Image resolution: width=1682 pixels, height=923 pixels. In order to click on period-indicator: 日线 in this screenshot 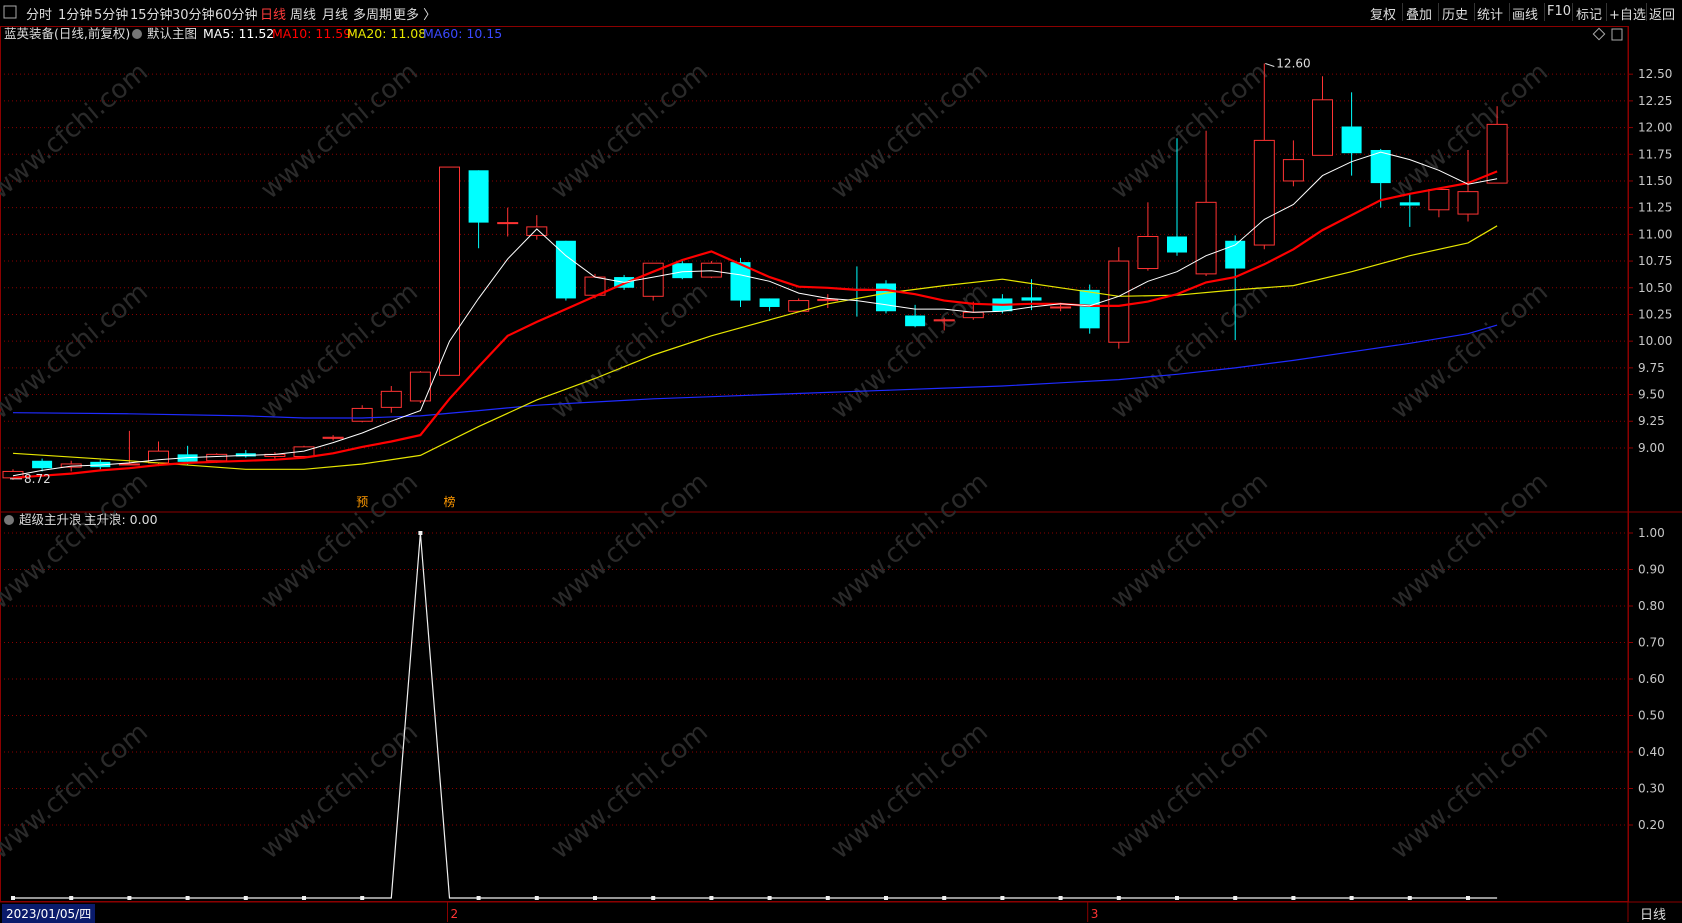, I will do `click(1653, 915)`.